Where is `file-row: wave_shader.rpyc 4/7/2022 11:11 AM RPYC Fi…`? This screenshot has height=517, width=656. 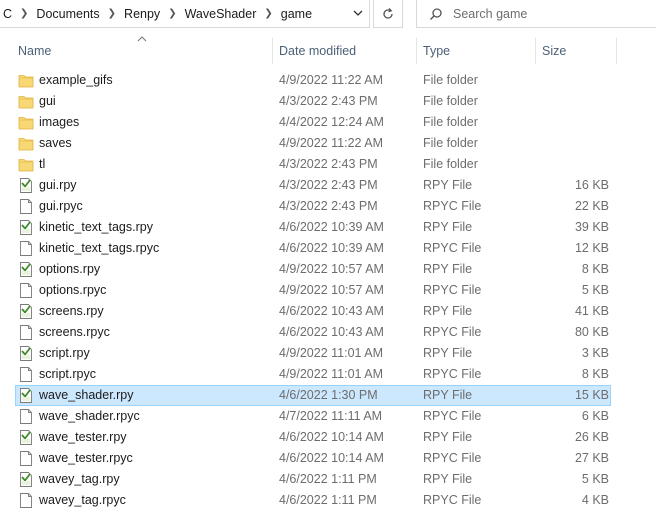 file-row: wave_shader.rpyc 4/7/2022 11:11 AM RPYC Fi… is located at coordinates (328, 416).